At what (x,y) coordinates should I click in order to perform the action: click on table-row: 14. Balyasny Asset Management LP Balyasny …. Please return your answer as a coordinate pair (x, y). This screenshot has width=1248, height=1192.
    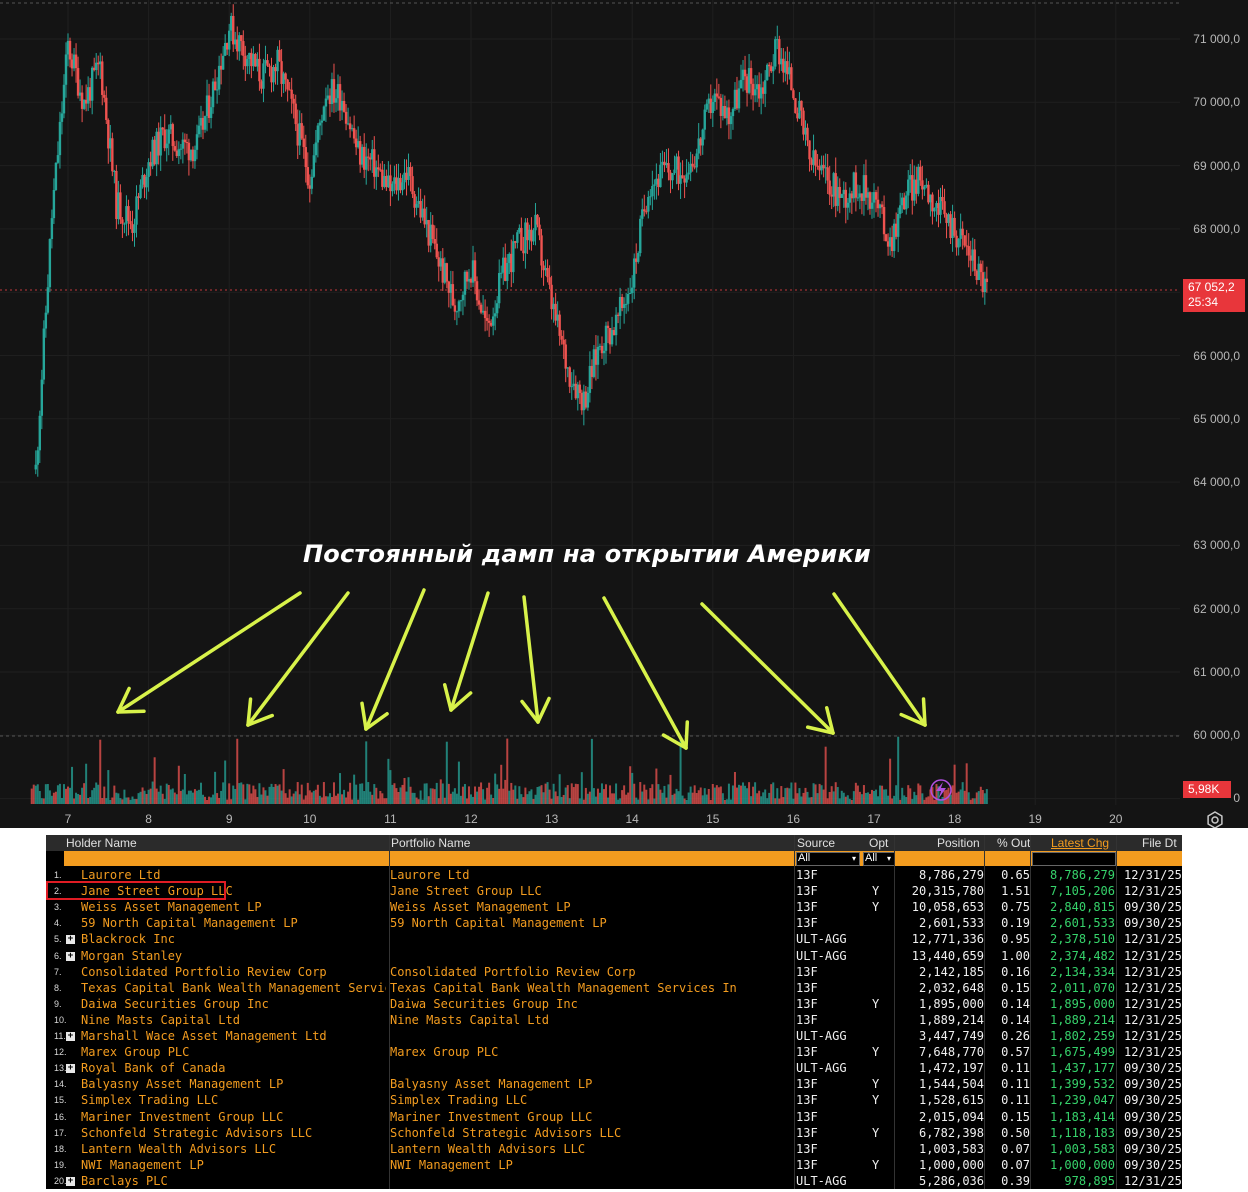
    Looking at the image, I should click on (614, 1084).